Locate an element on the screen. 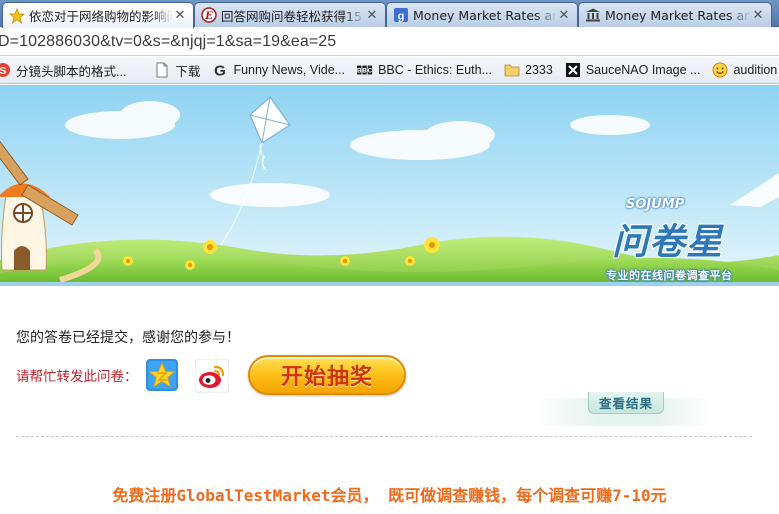 The height and width of the screenshot is (514, 779). bookmark-audition: audition is located at coordinates (745, 70).